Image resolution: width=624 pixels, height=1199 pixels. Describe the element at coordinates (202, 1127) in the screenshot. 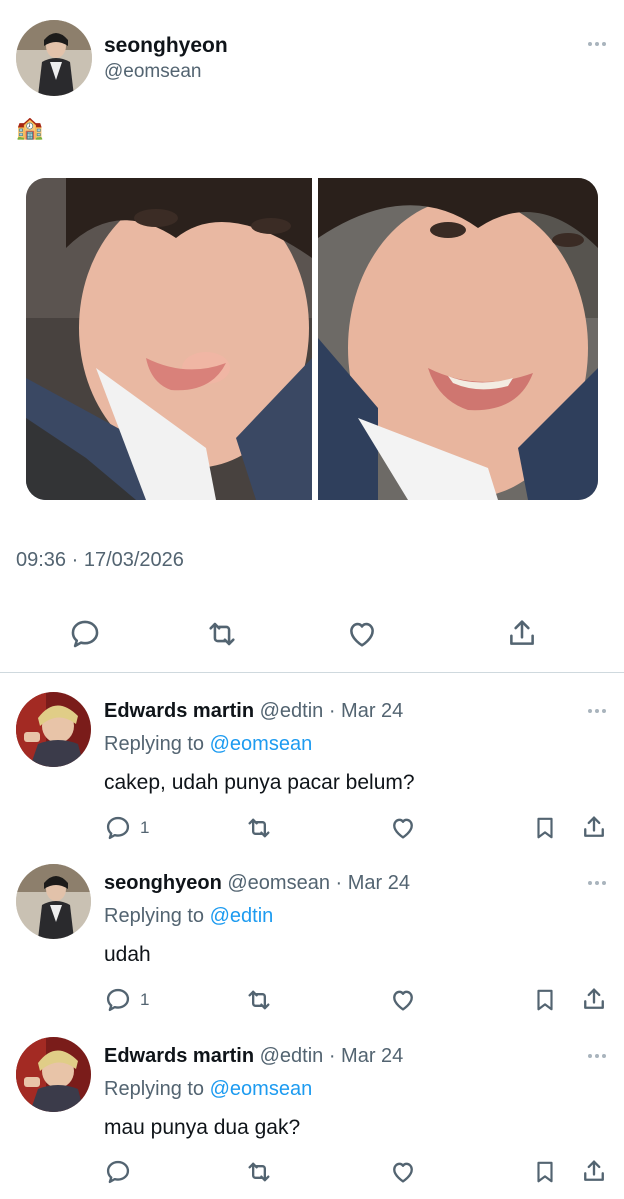

I see `reply-text: mau punya dua gak?` at that location.